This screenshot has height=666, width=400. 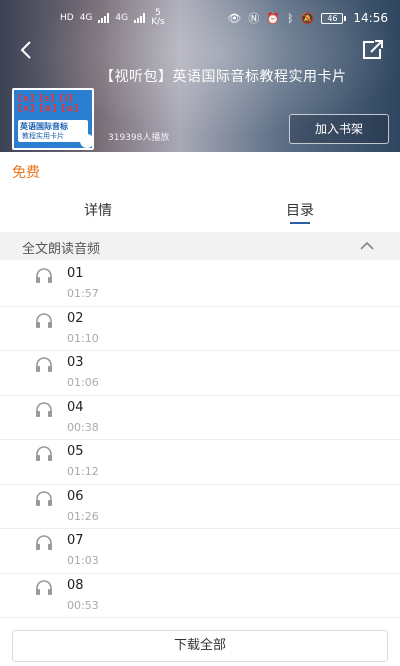 What do you see at coordinates (112, 18) in the screenshot?
I see `status-left: HD 4G 4G 5 K/s` at bounding box center [112, 18].